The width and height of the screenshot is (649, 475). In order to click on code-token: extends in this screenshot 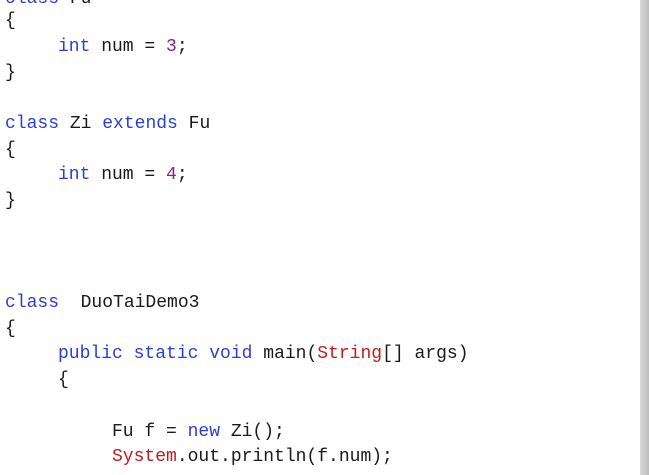, I will do `click(140, 124)`.